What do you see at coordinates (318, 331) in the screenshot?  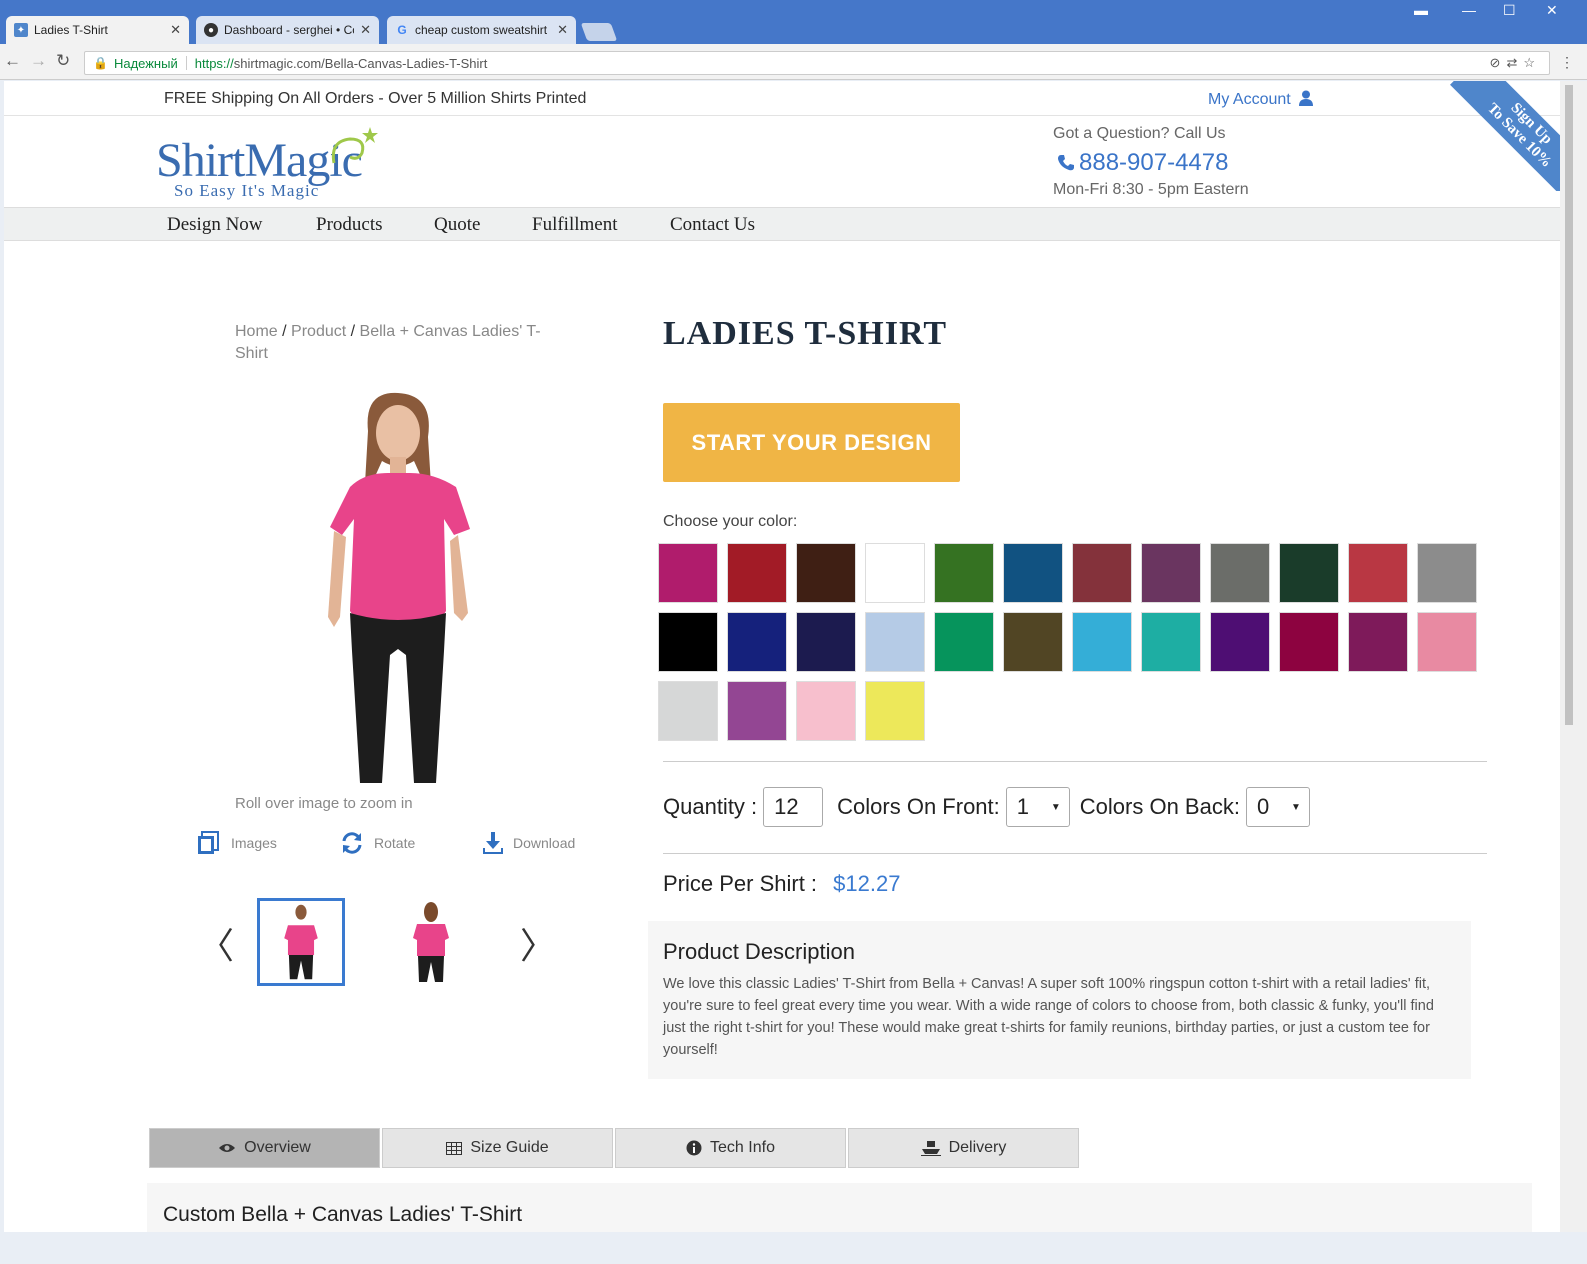 I see `breadcrumb-product: Product` at bounding box center [318, 331].